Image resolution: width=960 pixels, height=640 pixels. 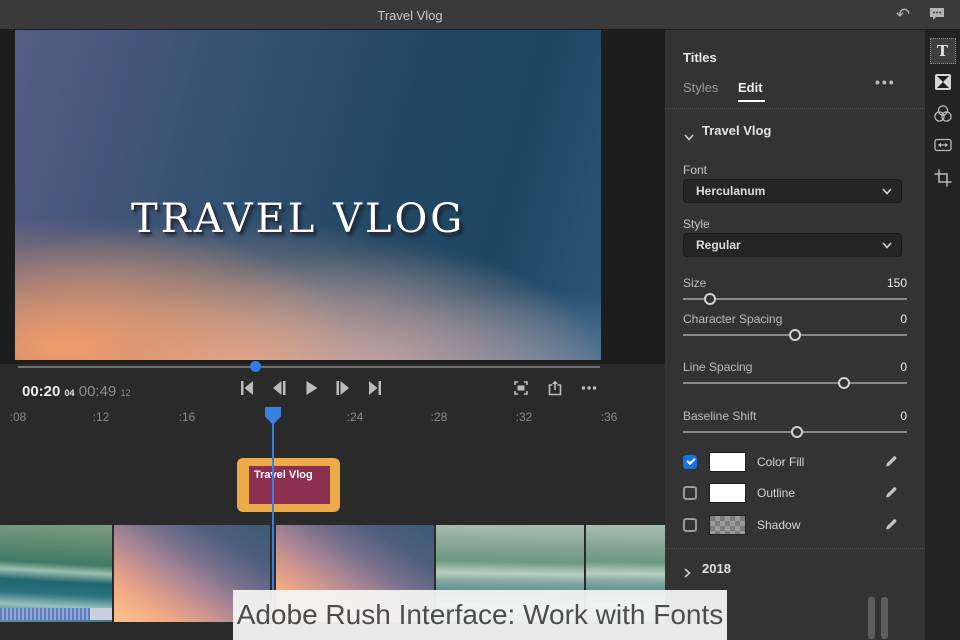 What do you see at coordinates (731, 191) in the screenshot?
I see `font-select-value: Herculanum` at bounding box center [731, 191].